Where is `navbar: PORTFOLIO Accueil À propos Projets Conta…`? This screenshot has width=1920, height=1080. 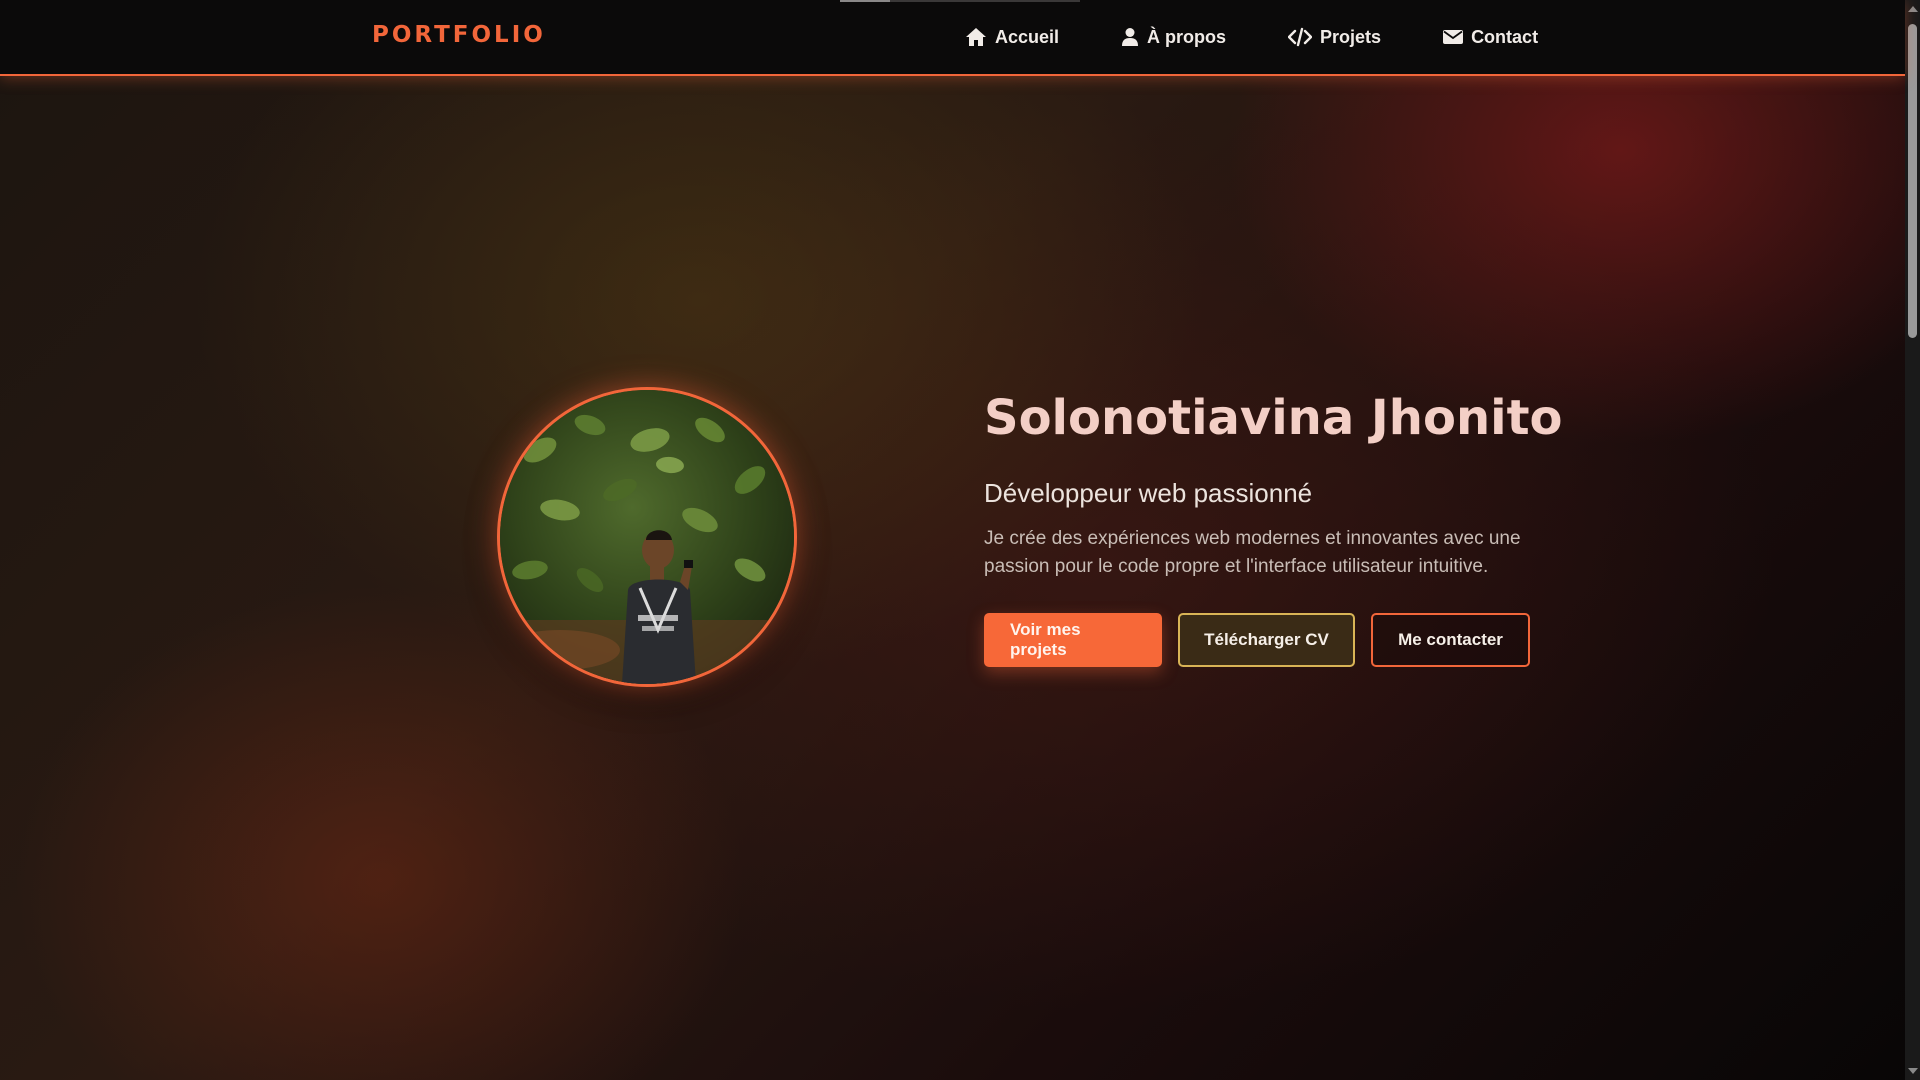 navbar: PORTFOLIO Accueil À propos Projets Conta… is located at coordinates (952, 38).